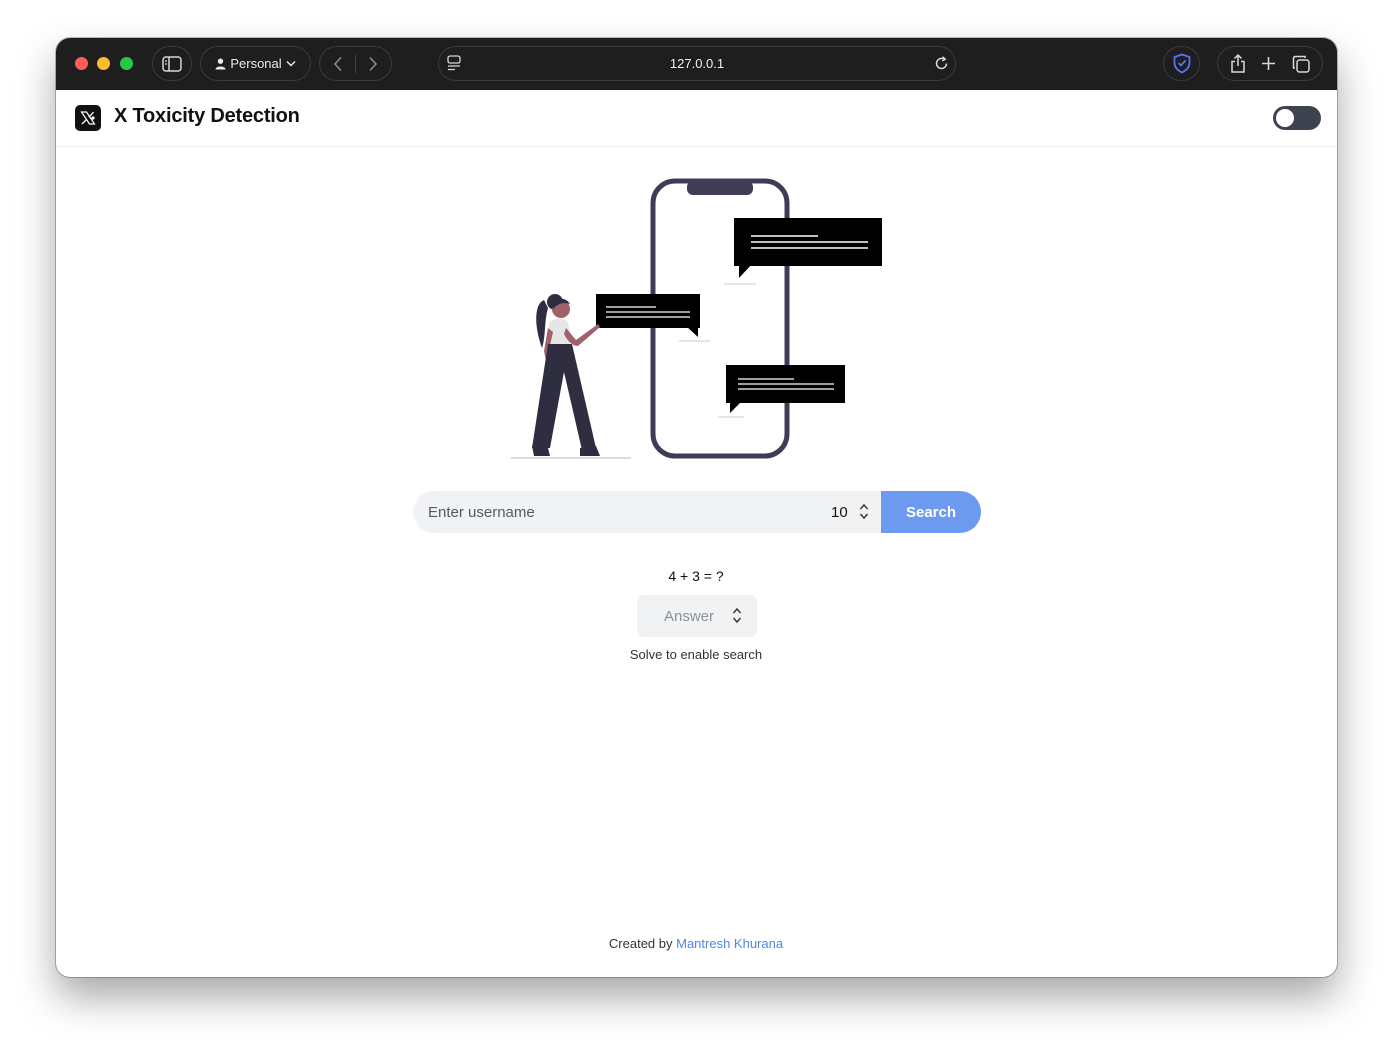  I want to click on chevron-down-icon, so click(291, 63).